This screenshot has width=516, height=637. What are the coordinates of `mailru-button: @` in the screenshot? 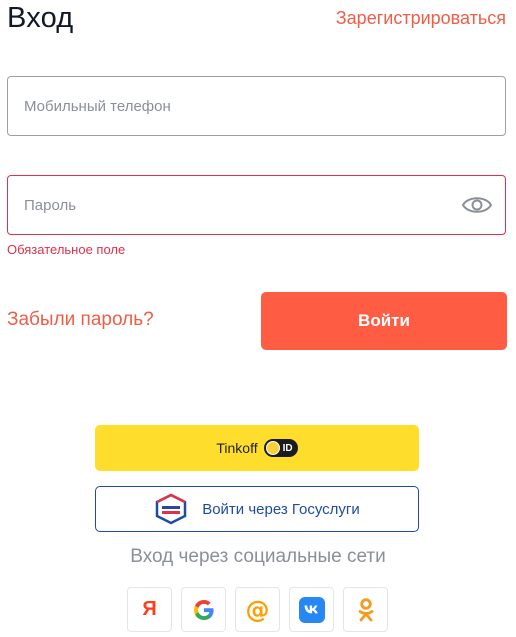 It's located at (257, 609).